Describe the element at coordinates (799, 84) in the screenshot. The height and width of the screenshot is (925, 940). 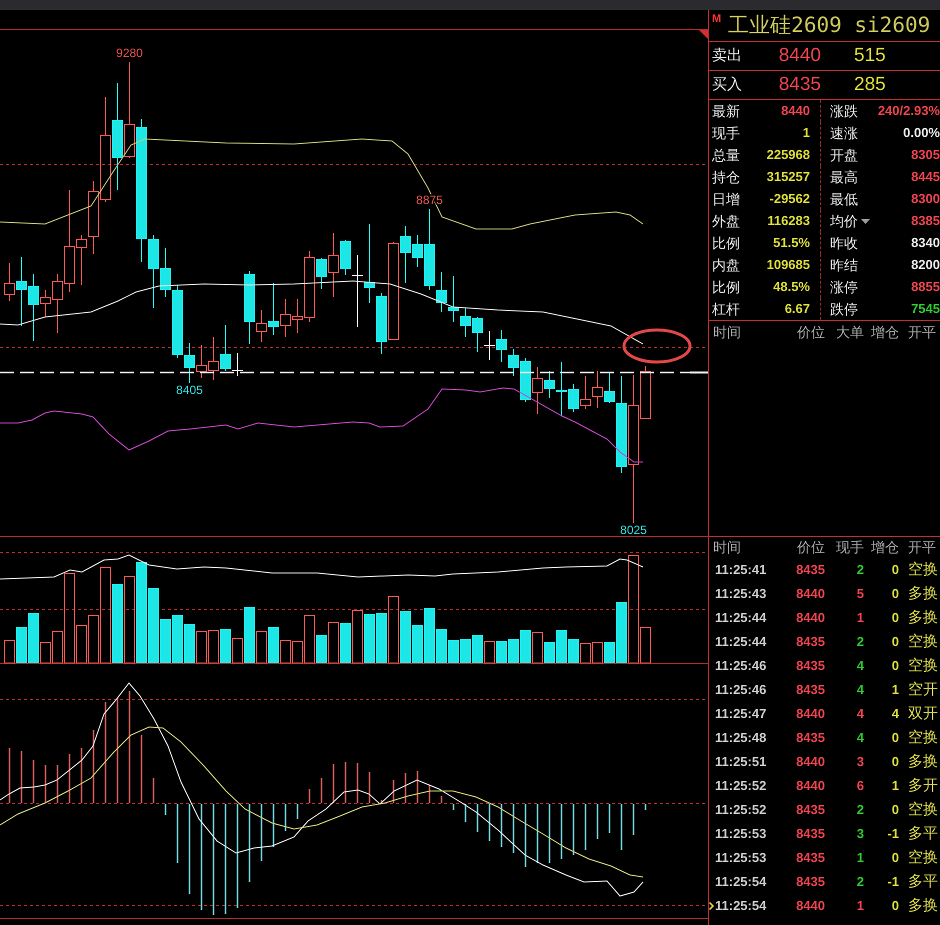
I see `order-price: 8435` at that location.